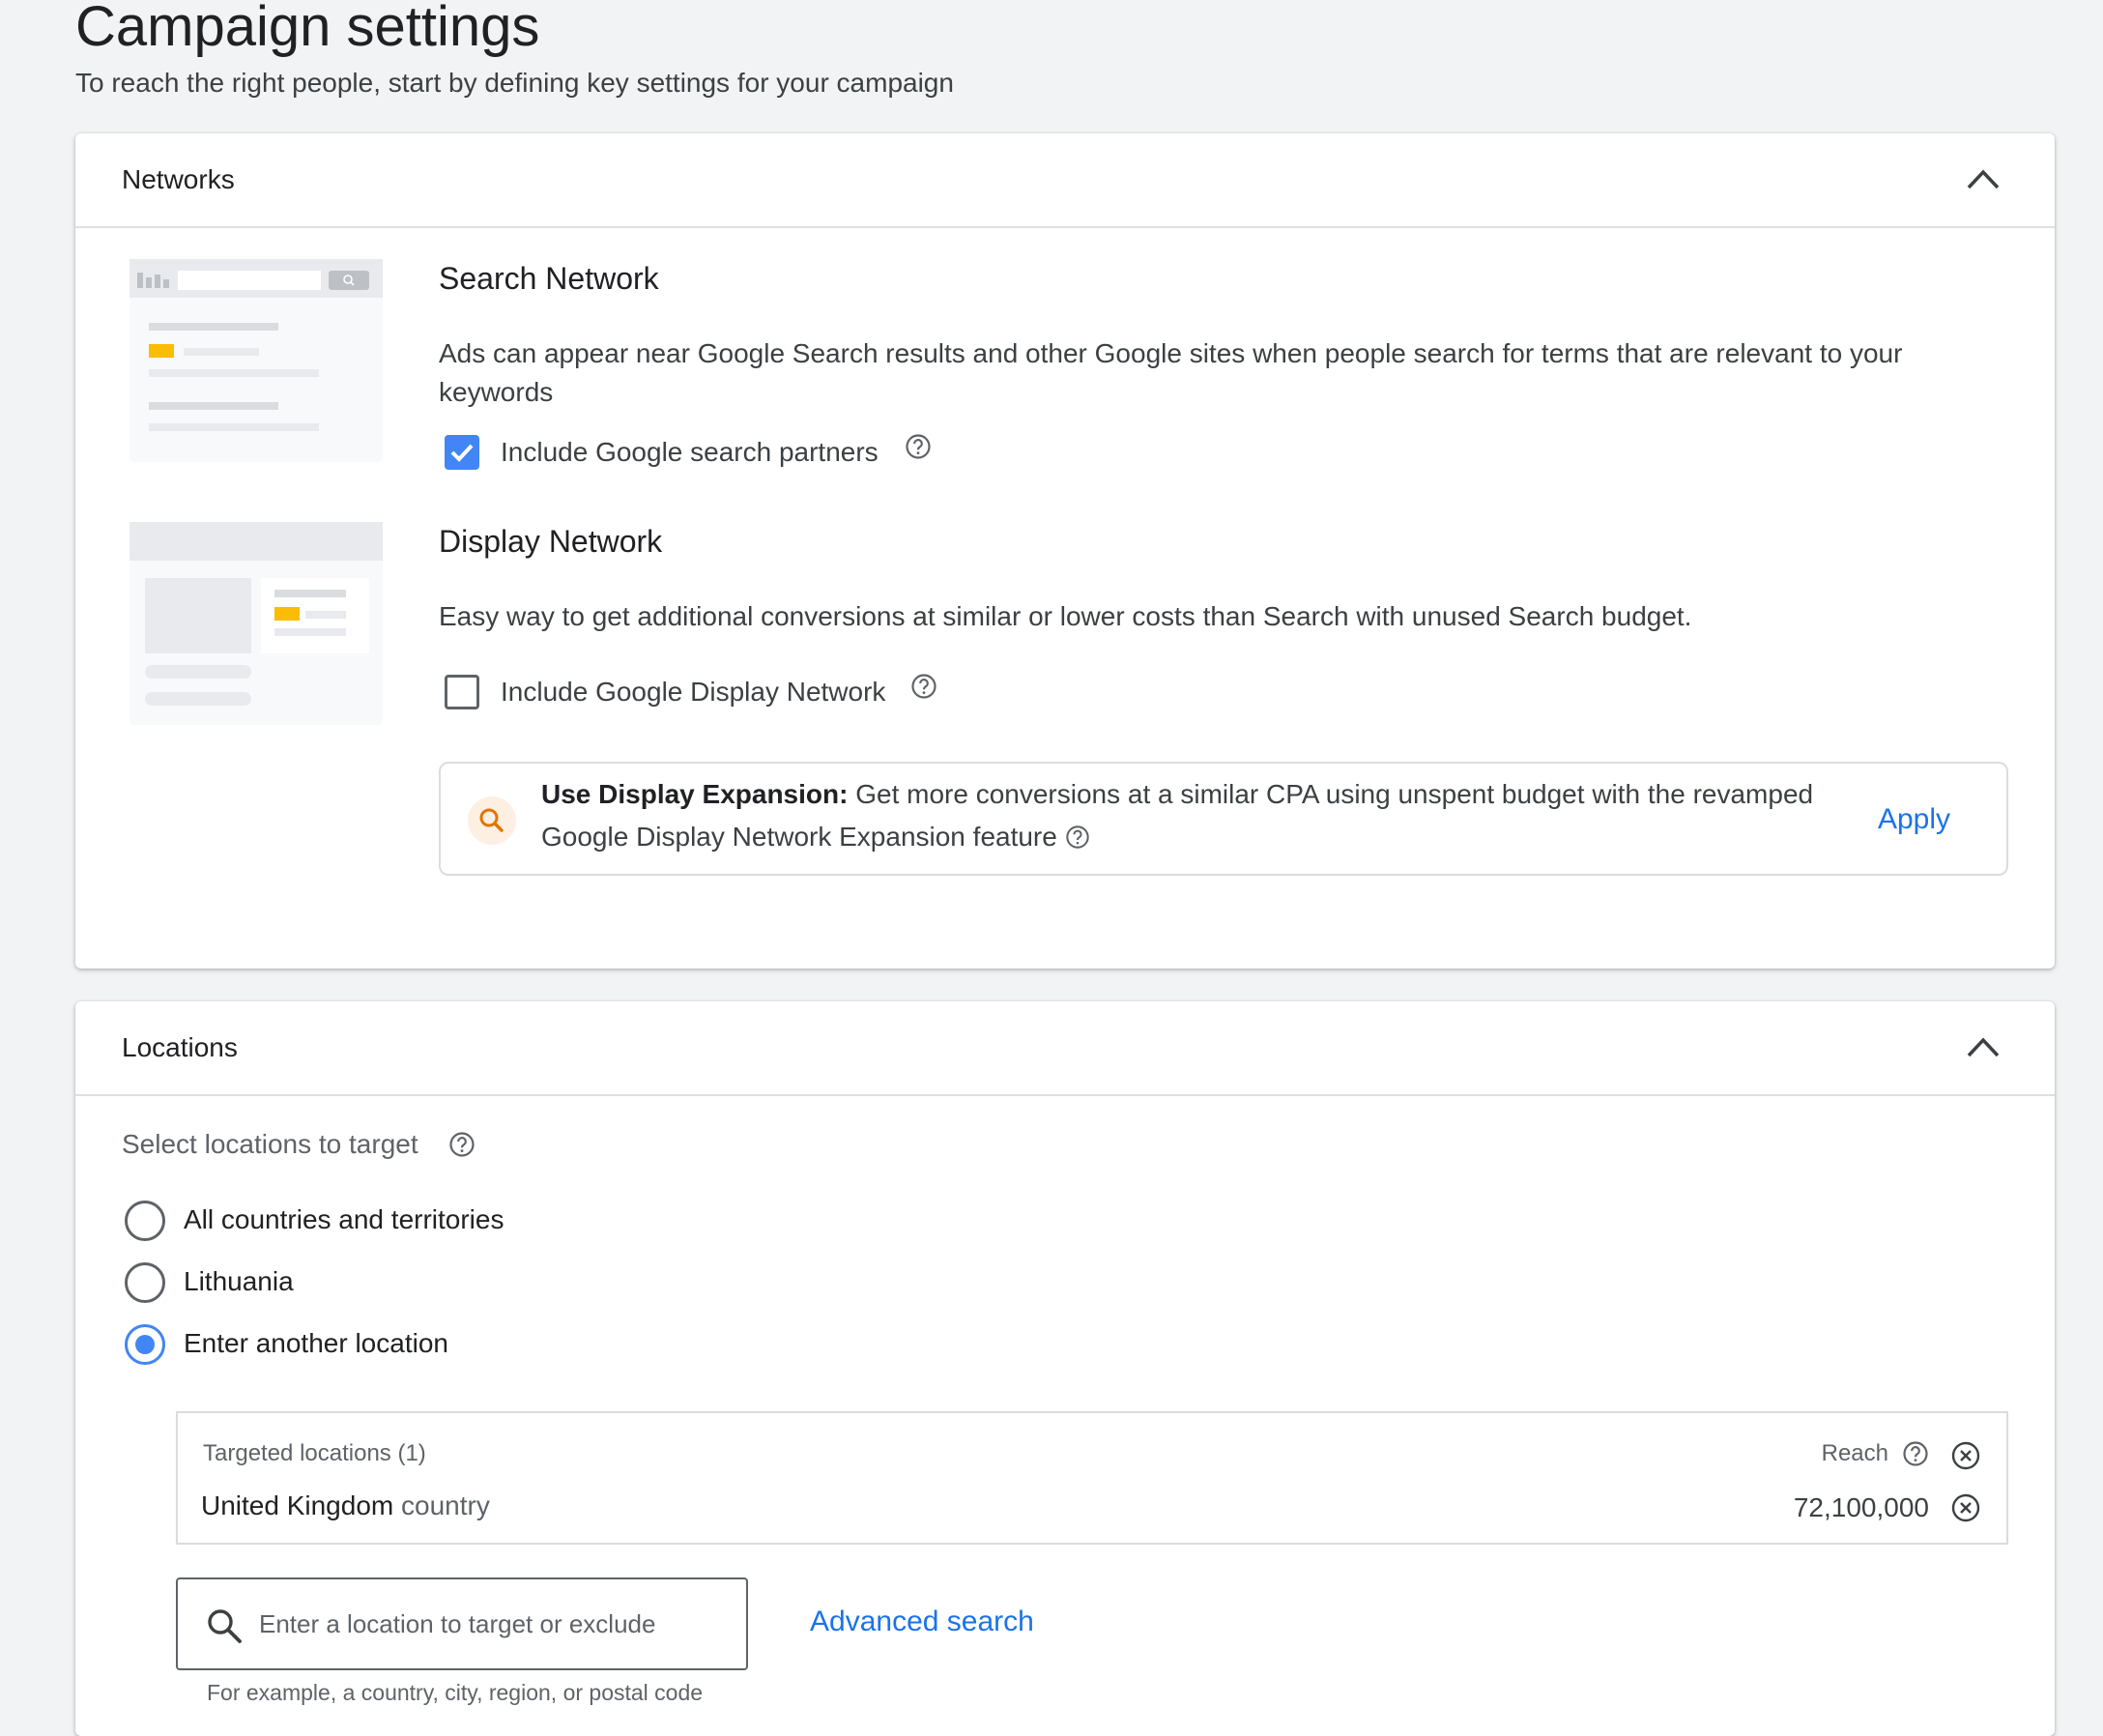 Image resolution: width=2103 pixels, height=1736 pixels. What do you see at coordinates (693, 692) in the screenshot?
I see `display-network-label: Include Google Display Network` at bounding box center [693, 692].